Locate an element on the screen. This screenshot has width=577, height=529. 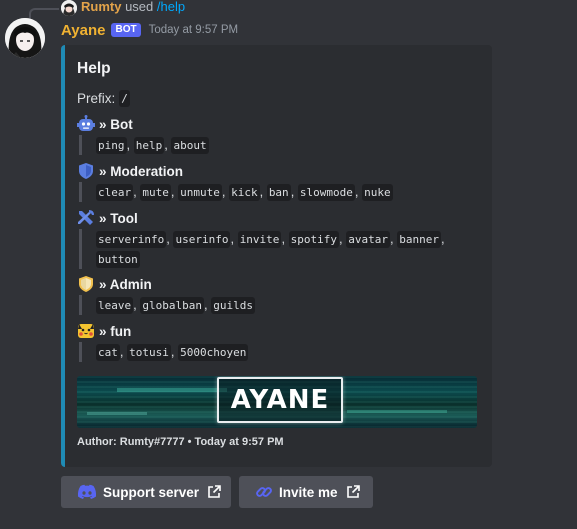
command-code: globalban is located at coordinates (172, 305).